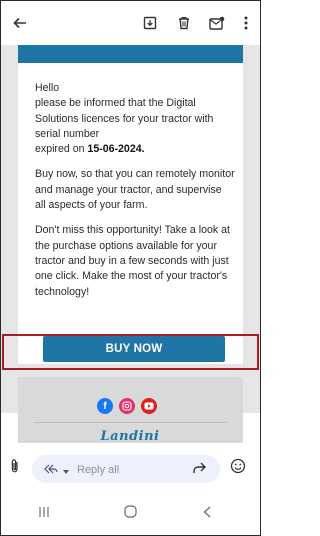 The height and width of the screenshot is (536, 320). I want to click on reply-all-field: Reply all, so click(126, 469).